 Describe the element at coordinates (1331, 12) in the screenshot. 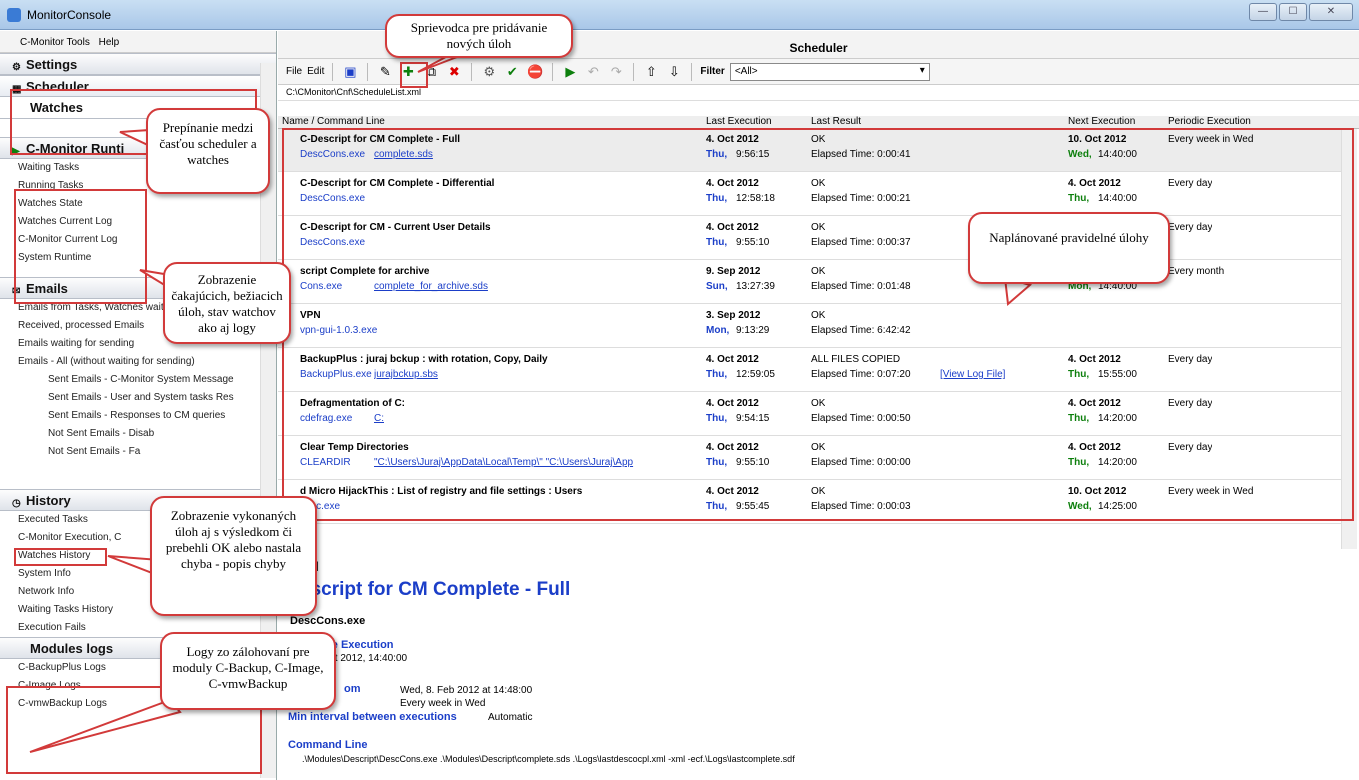

I see `close-button: ✕` at that location.